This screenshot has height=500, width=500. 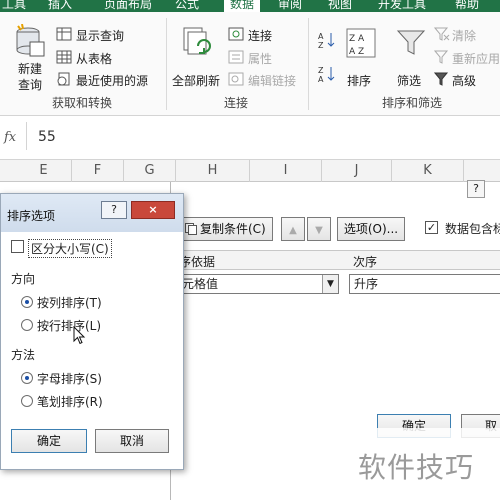 What do you see at coordinates (27, 378) in the screenshot?
I see `letter-sort-radio` at bounding box center [27, 378].